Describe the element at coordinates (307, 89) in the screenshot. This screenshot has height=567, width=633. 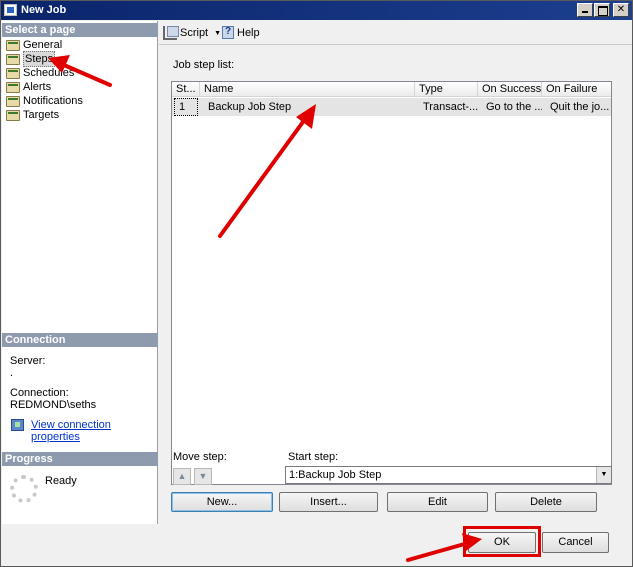
I see `column-header-name: Name` at that location.